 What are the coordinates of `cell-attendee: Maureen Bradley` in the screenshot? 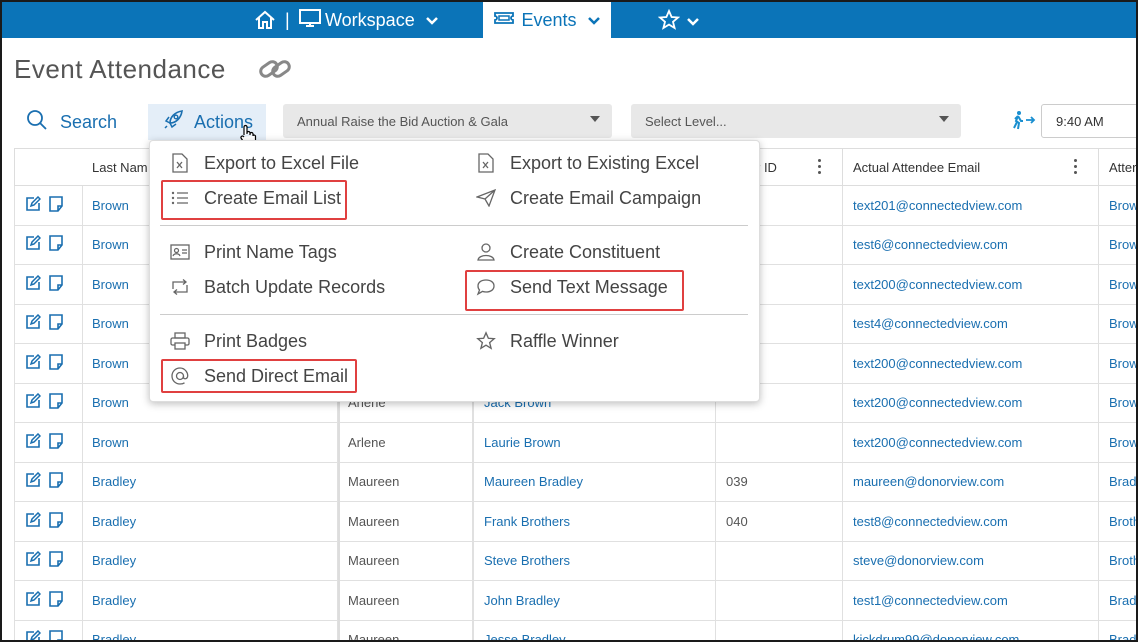 It's located at (594, 482).